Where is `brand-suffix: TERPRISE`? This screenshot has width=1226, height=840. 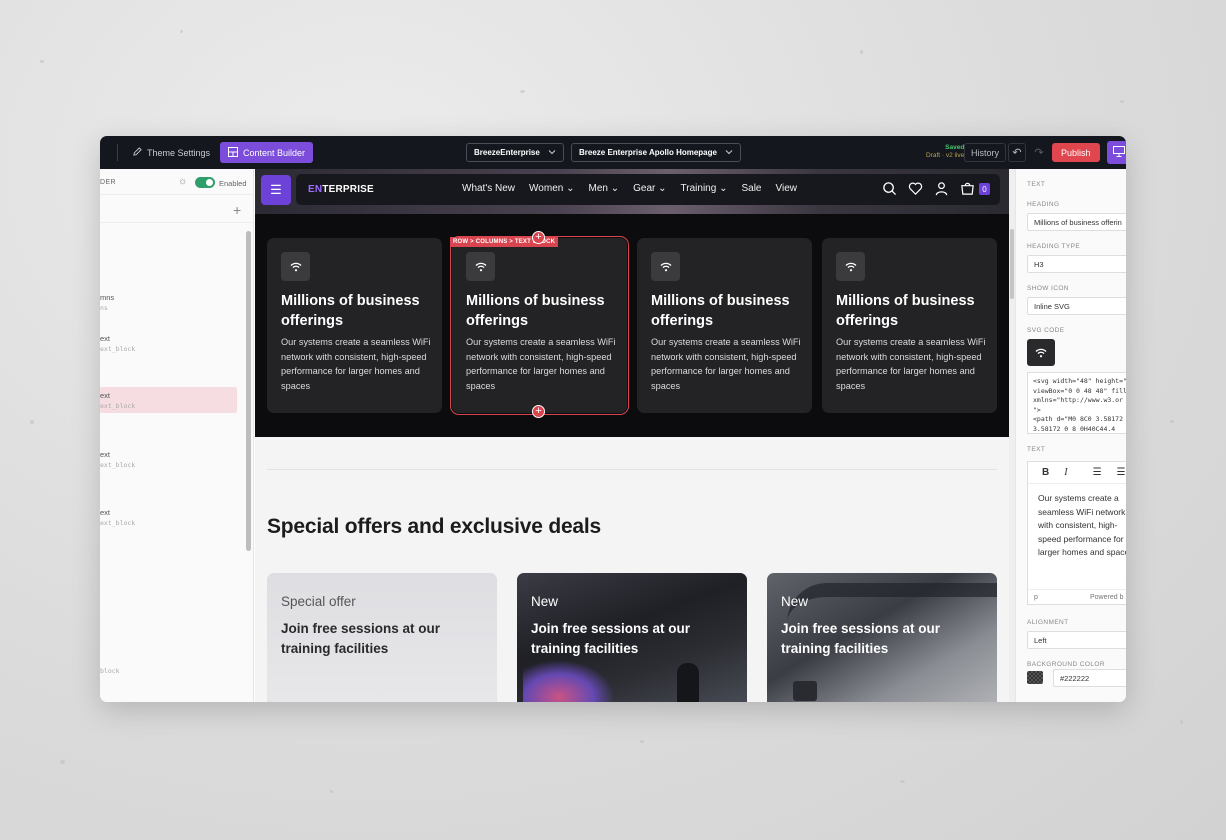
brand-suffix: TERPRISE is located at coordinates (348, 189).